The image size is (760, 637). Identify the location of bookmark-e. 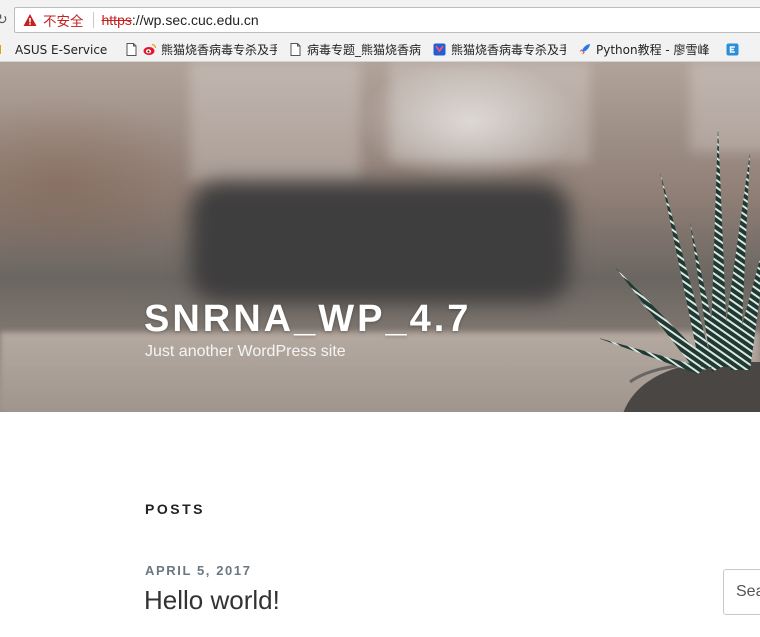
(735, 49).